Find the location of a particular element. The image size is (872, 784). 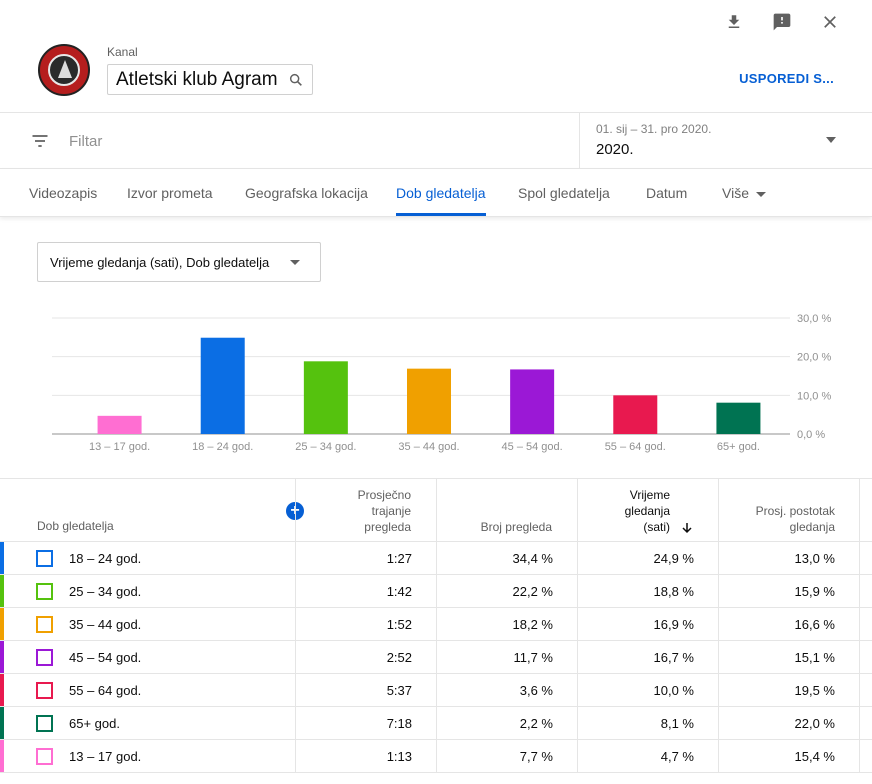

row-avg-duration: 1:52 is located at coordinates (399, 624).